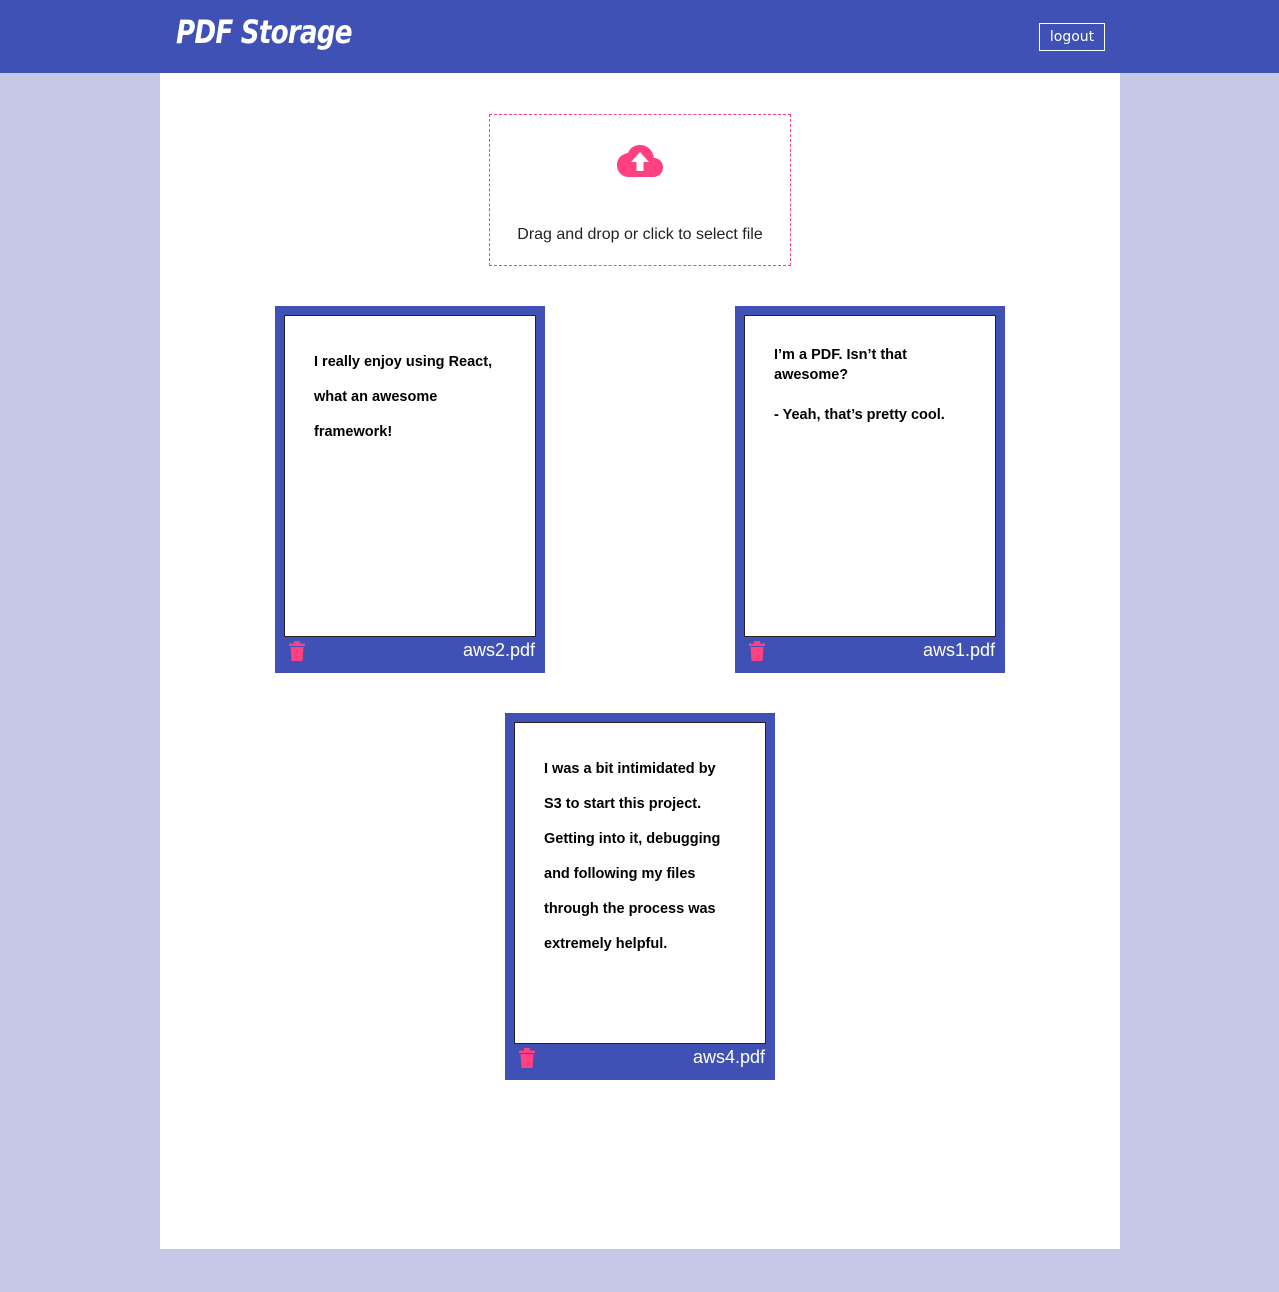 The height and width of the screenshot is (1292, 1279). Describe the element at coordinates (958, 650) in the screenshot. I see `file-name: aws1.pdf` at that location.